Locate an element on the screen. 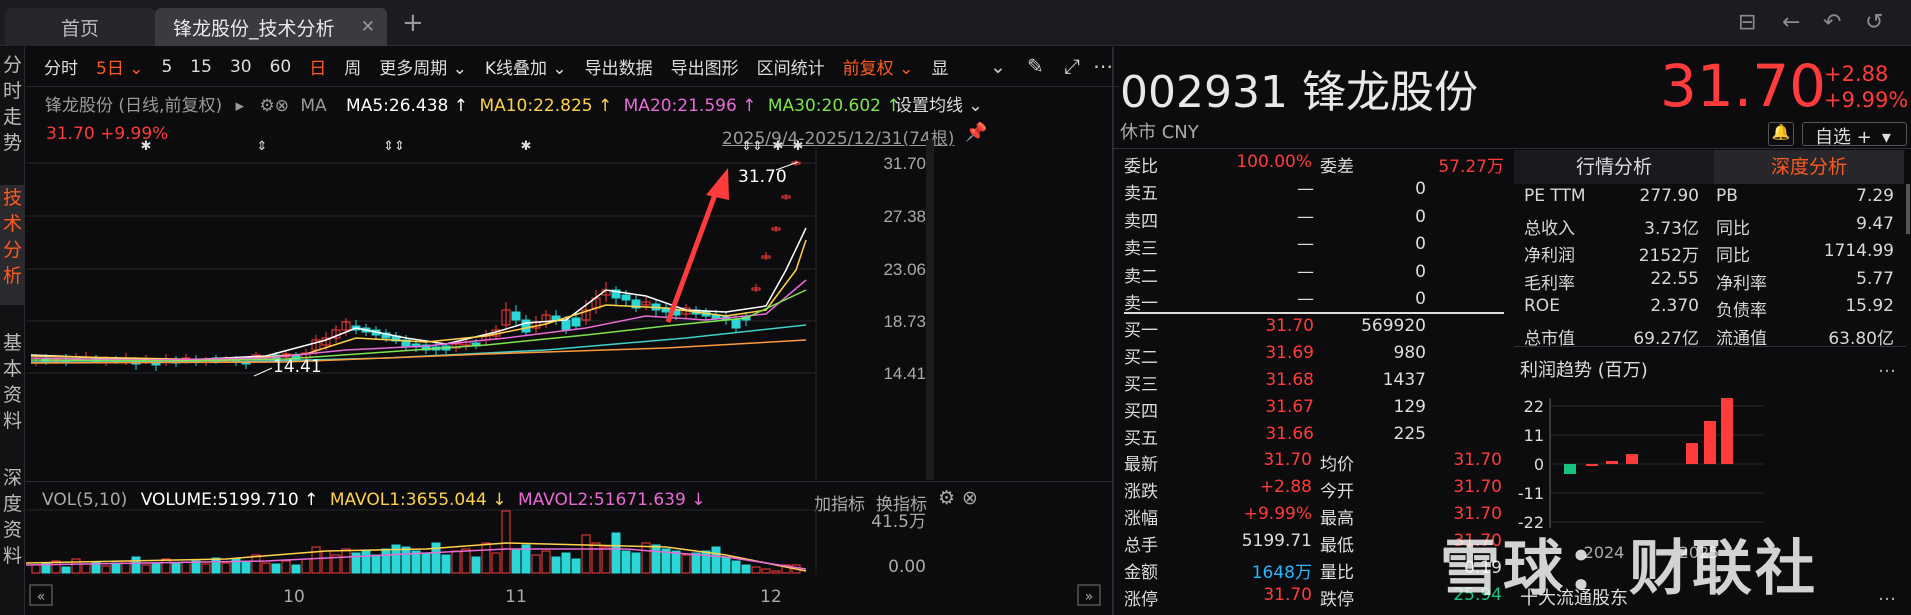 The height and width of the screenshot is (615, 1911). undo-icon: ↶ is located at coordinates (1832, 22).